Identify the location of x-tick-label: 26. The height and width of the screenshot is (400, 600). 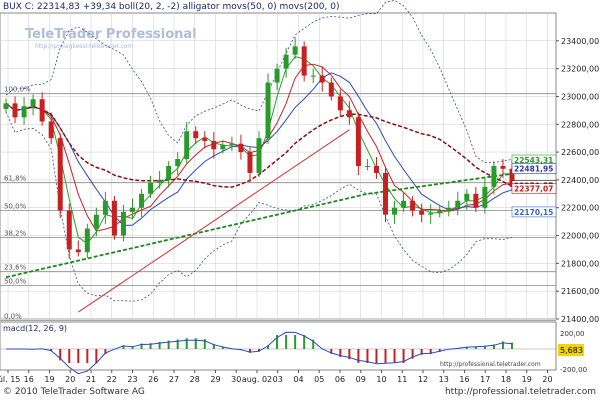
(153, 379).